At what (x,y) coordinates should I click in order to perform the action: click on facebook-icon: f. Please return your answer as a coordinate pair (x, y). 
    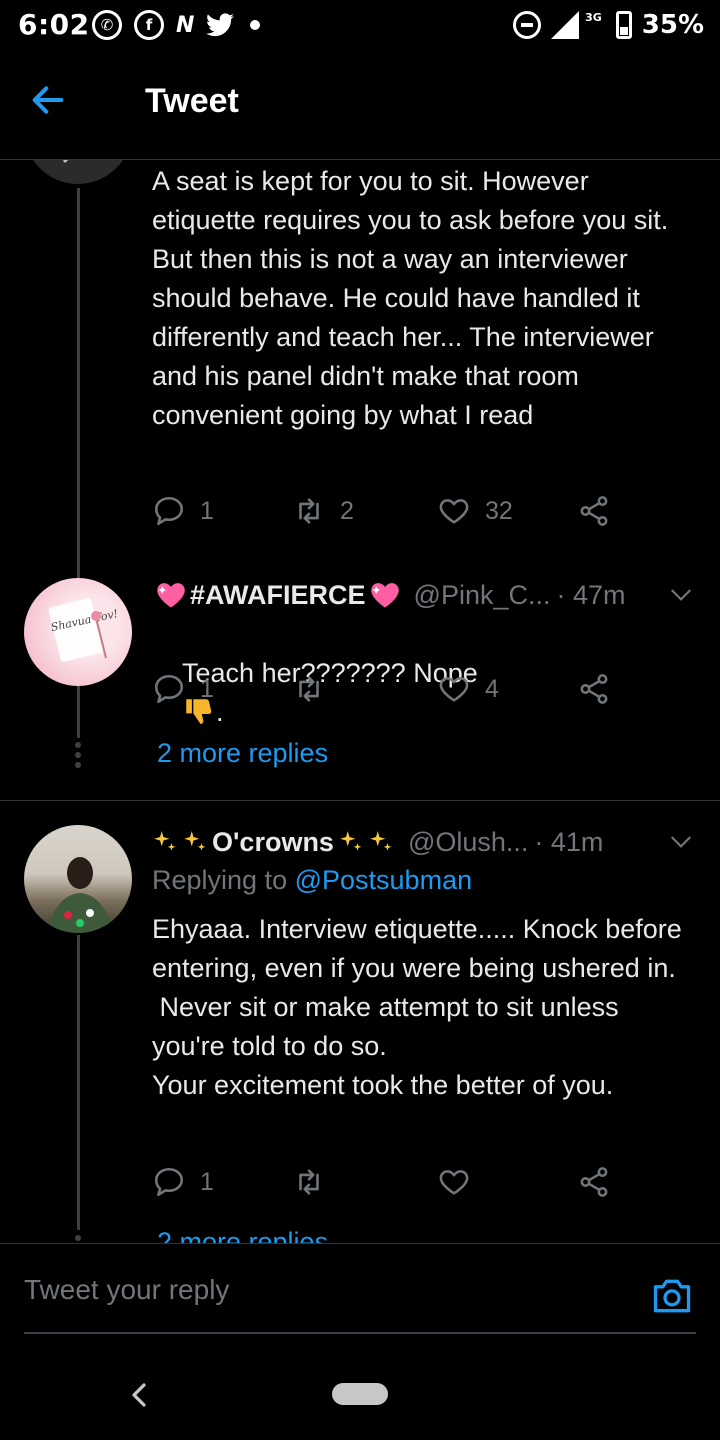
    Looking at the image, I should click on (149, 25).